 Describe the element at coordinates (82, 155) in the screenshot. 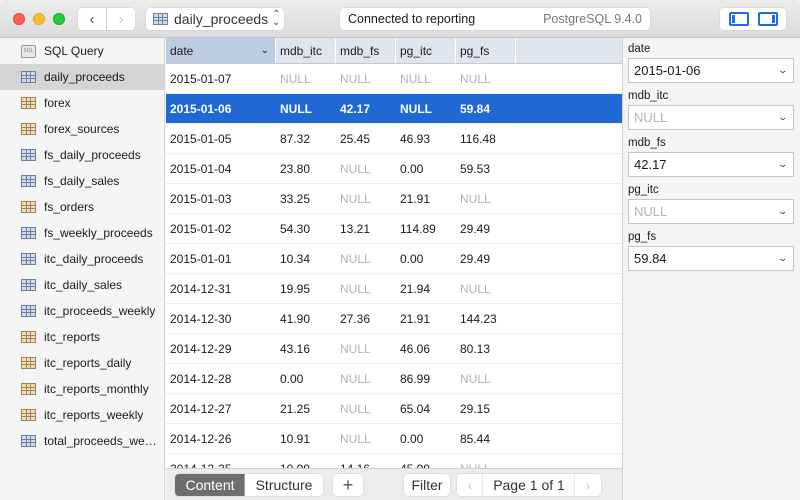

I see `sidebar-item-fs-daily-proceeds: fs_daily_proceeds` at that location.